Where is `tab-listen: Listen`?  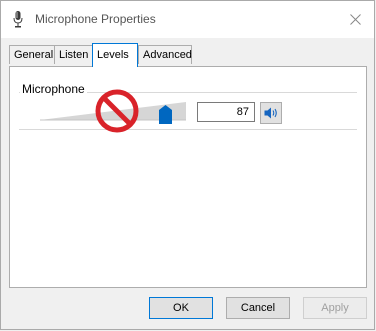
tab-listen: Listen is located at coordinates (73, 54).